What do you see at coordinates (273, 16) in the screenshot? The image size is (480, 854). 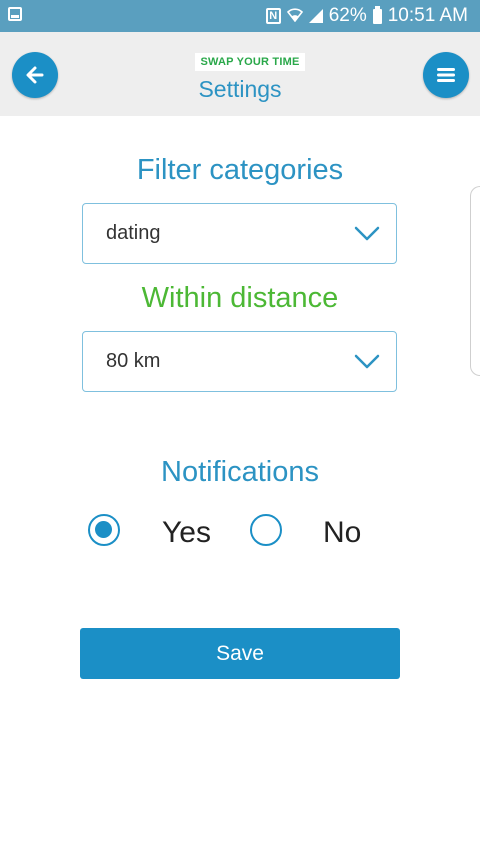 I see `nfc-icon: N` at bounding box center [273, 16].